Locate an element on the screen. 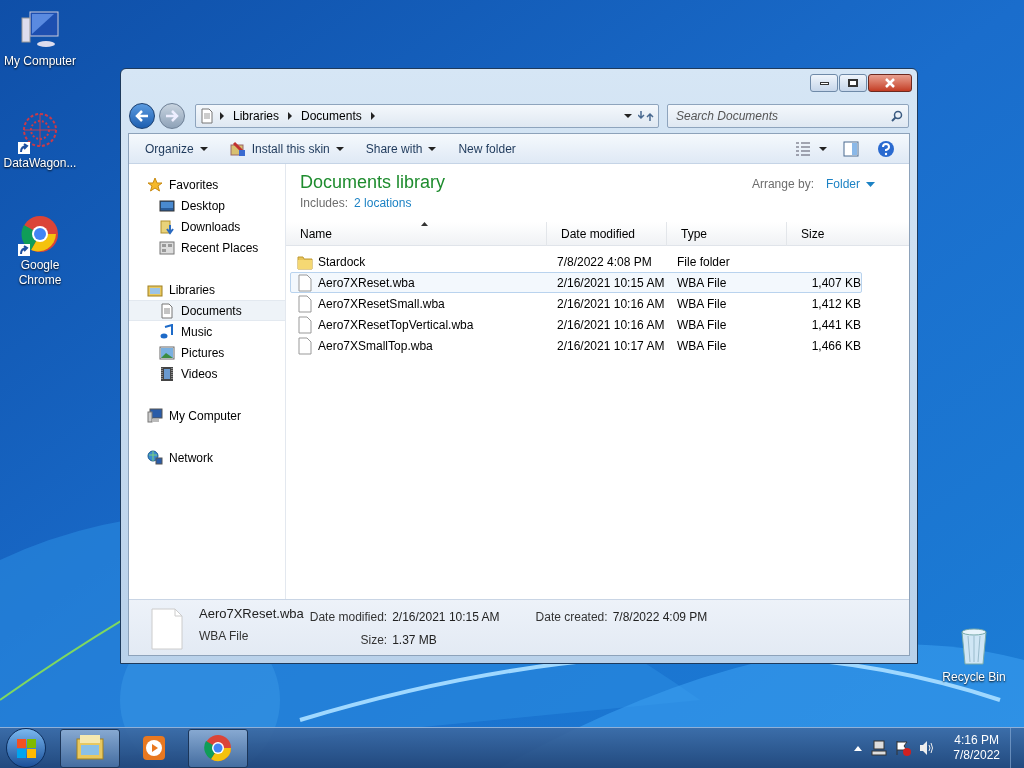 The image size is (1024, 768). locations-link: 2 locations is located at coordinates (383, 203).